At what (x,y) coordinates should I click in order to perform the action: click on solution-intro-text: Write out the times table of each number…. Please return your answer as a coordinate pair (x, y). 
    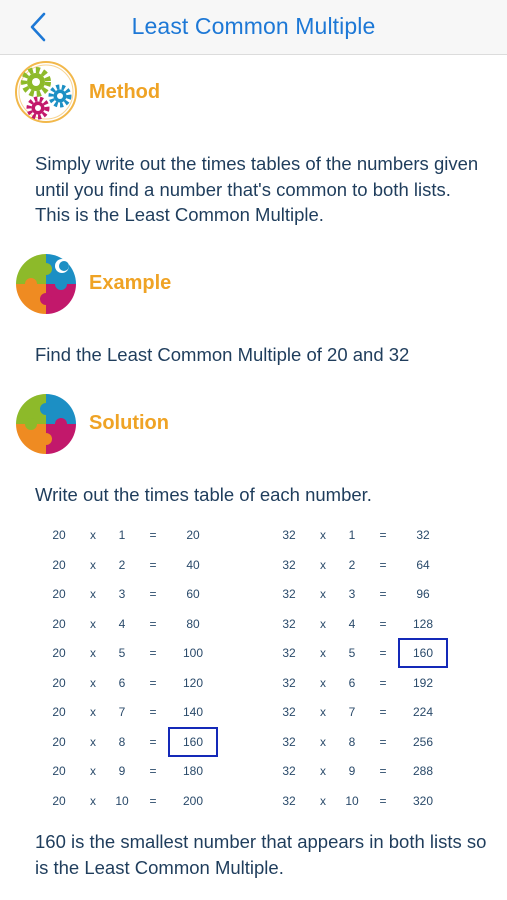
    Looking at the image, I should click on (203, 494).